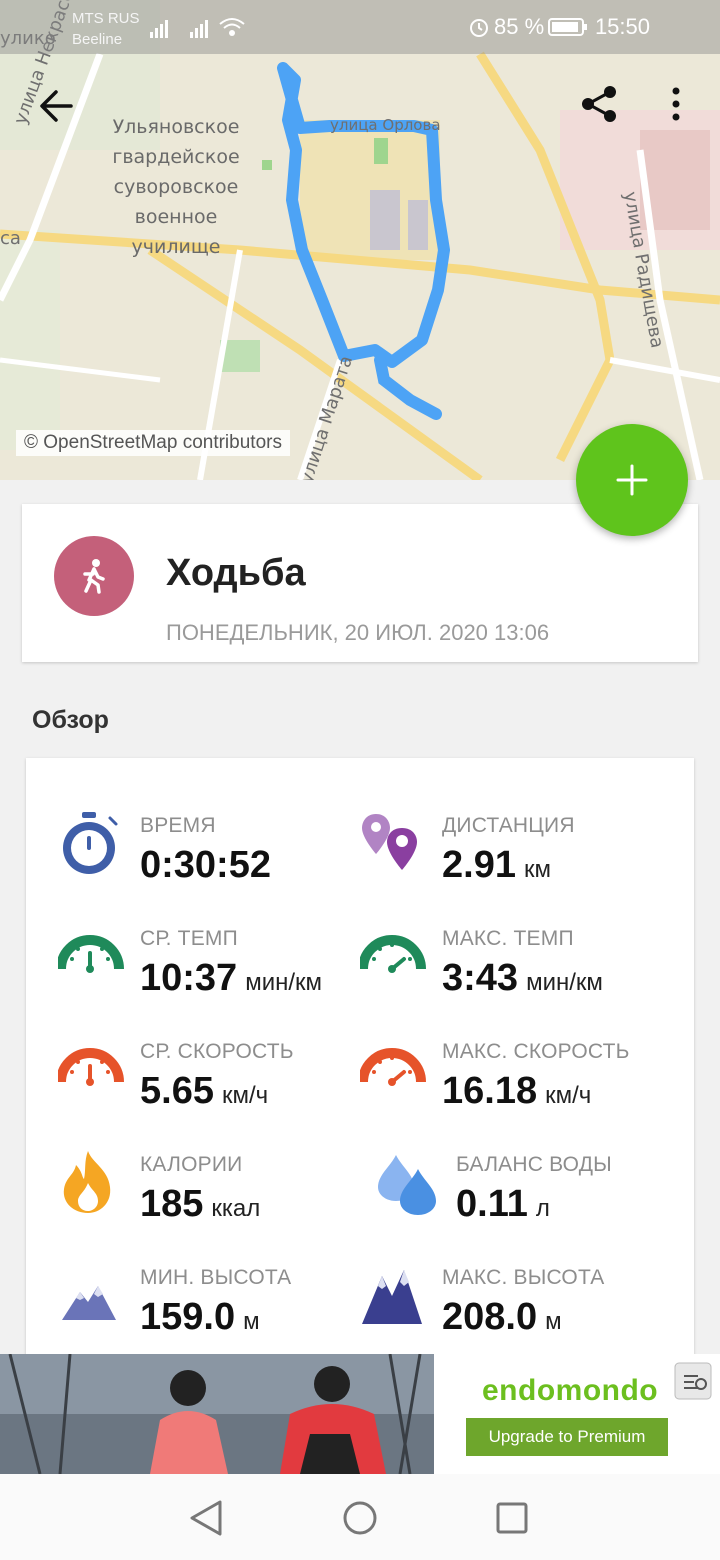 The width and height of the screenshot is (720, 1560). I want to click on add-button, so click(632, 480).